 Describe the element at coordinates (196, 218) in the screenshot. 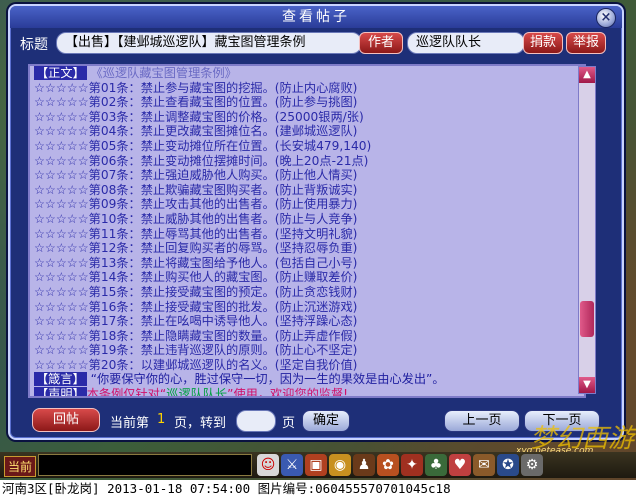

I see `rule-line: ☆☆☆☆☆第10条：禁止威胁其他的出售者。(防止与人竞争)` at that location.